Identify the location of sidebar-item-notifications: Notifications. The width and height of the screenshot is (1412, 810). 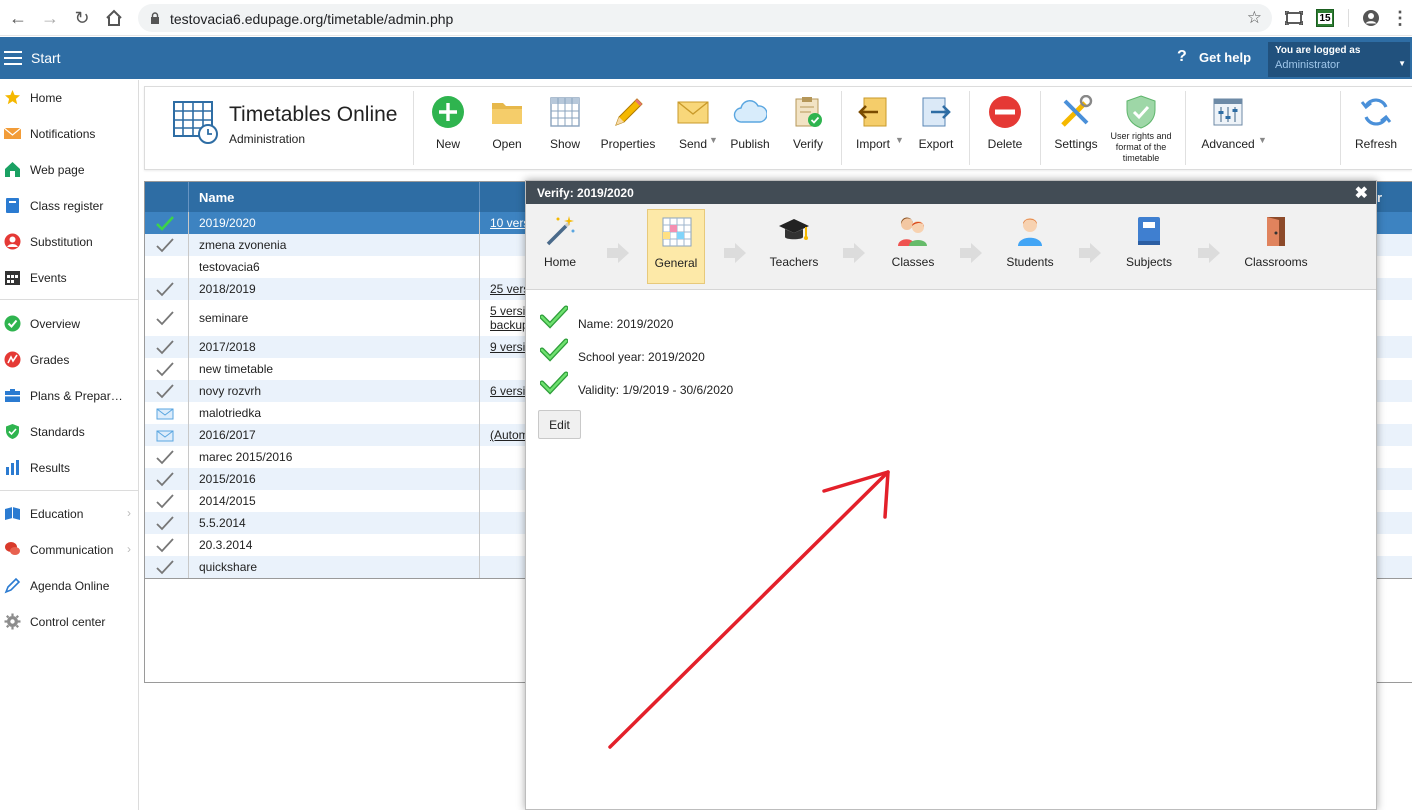
(69, 134).